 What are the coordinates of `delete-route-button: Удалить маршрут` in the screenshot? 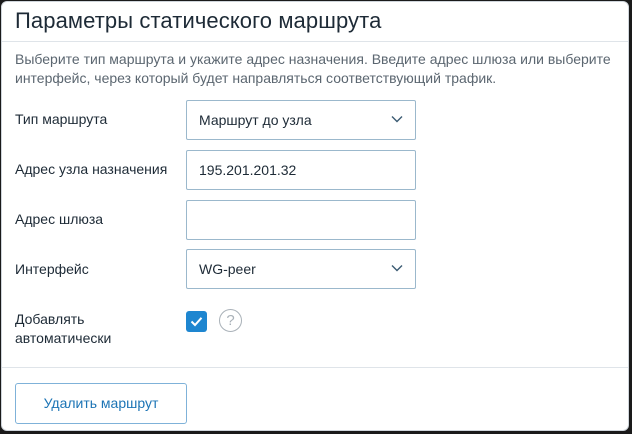 It's located at (101, 403).